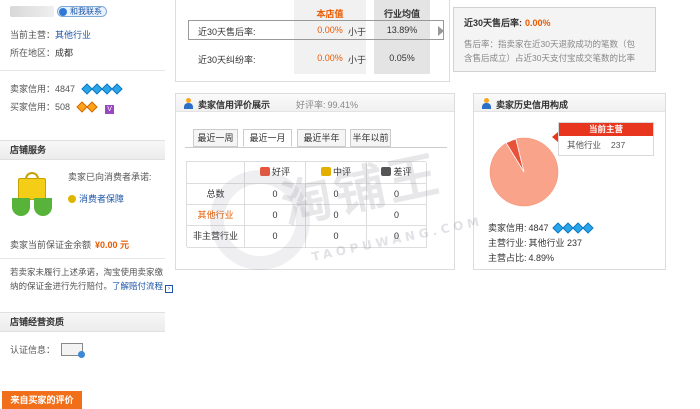 This screenshot has width=700, height=409. Describe the element at coordinates (96, 198) in the screenshot. I see `consumer-protection-link: 消费者保障` at that location.